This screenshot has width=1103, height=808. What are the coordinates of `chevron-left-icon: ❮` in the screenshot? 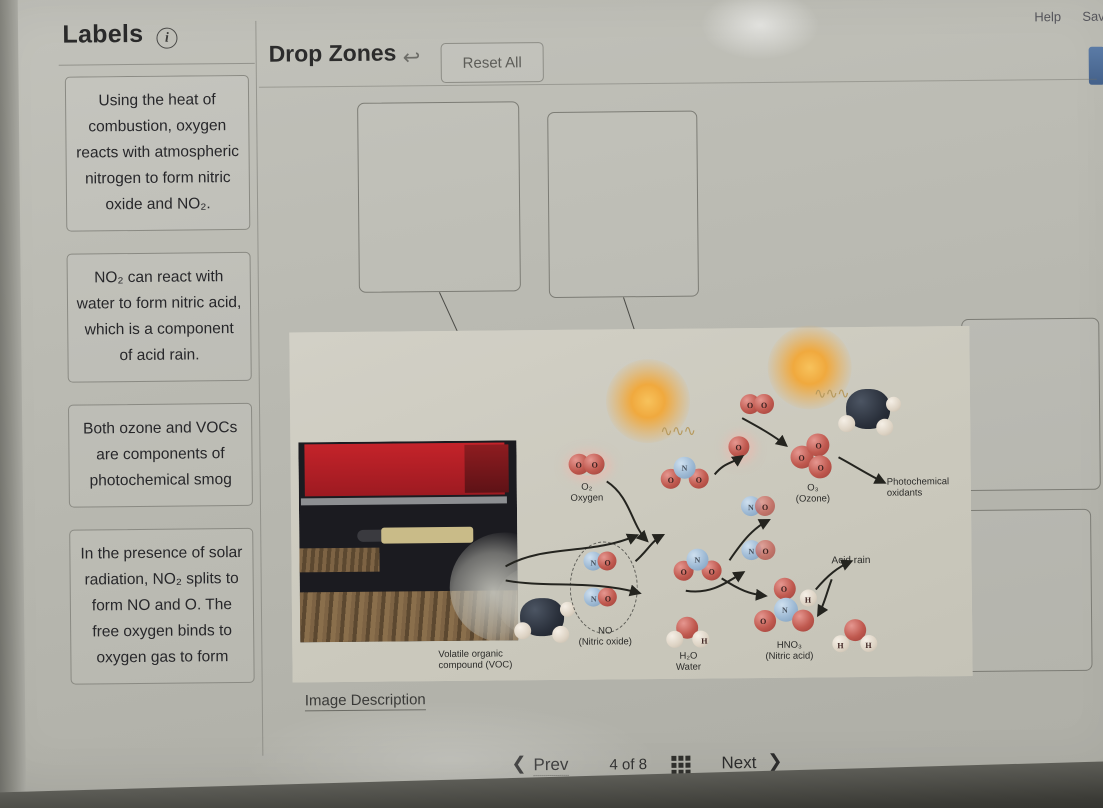 It's located at (518, 763).